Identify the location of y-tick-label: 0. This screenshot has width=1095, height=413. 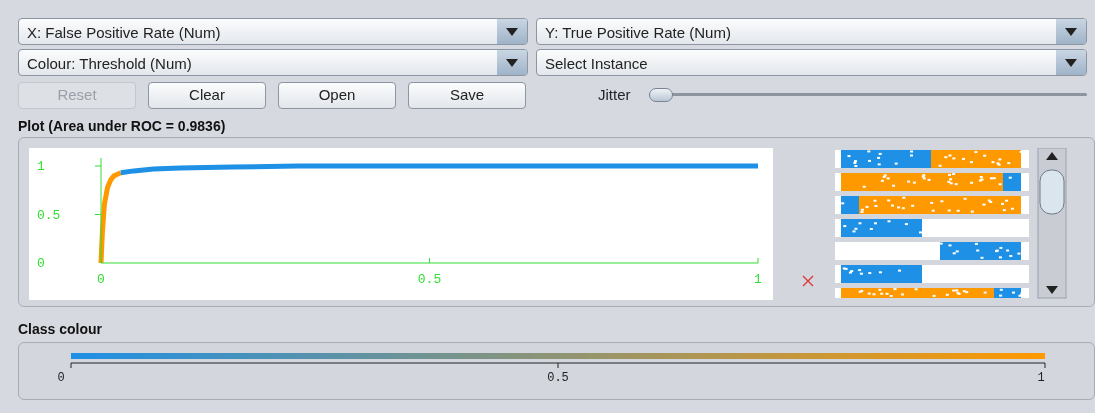
(41, 263).